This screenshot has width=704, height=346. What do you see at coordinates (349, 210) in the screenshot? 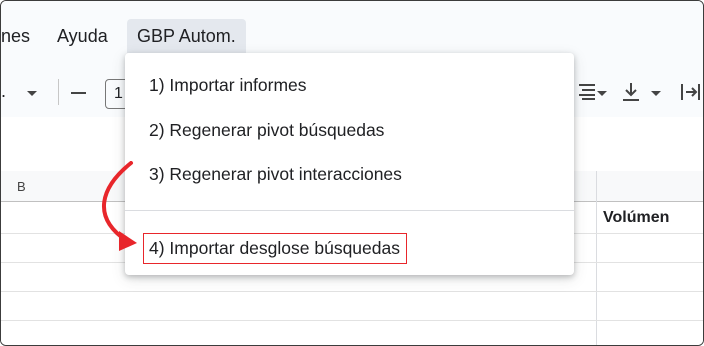
I see `menu-separator` at bounding box center [349, 210].